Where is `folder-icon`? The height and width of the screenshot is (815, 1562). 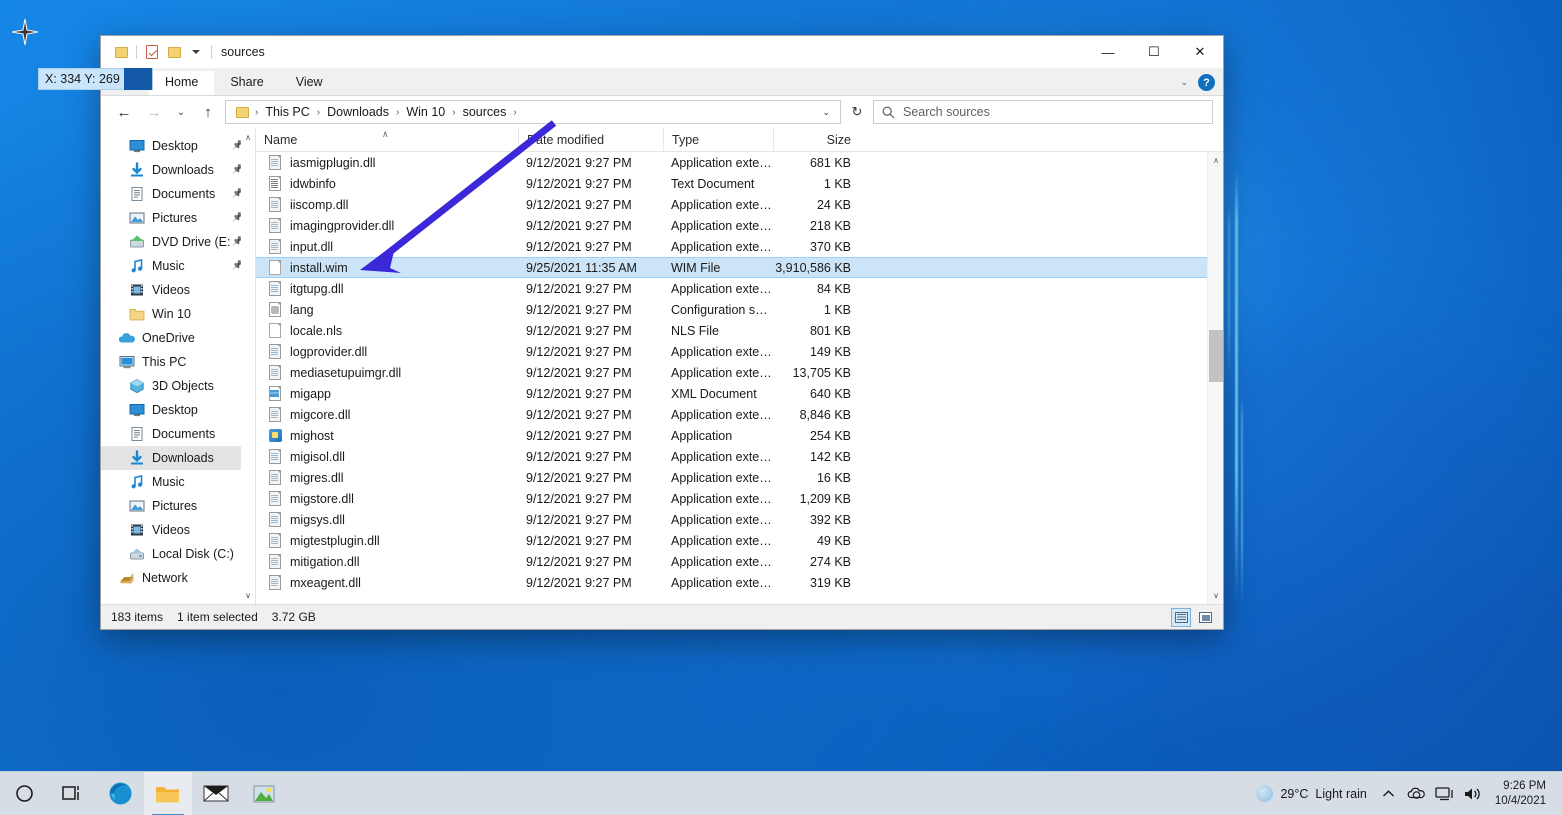
folder-icon is located at coordinates (121, 52).